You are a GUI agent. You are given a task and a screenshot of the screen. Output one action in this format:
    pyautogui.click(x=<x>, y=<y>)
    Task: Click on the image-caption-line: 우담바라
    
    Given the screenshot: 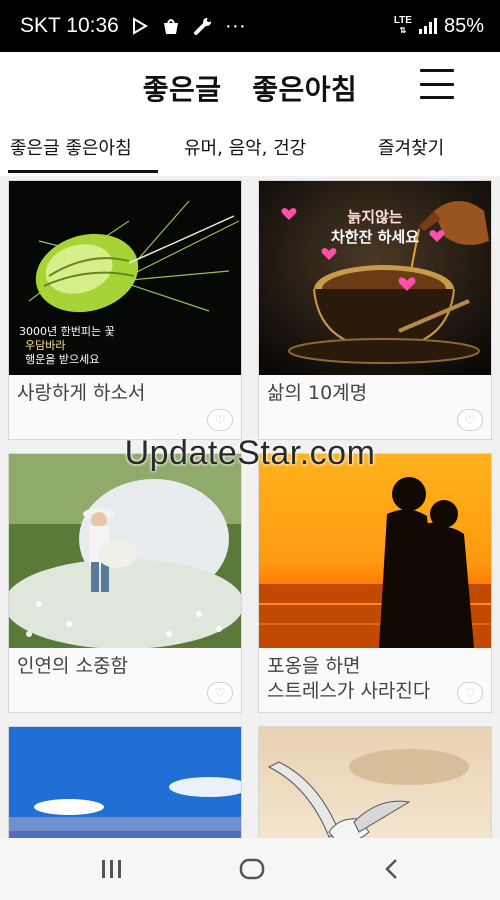 What is the action you would take?
    pyautogui.click(x=45, y=345)
    